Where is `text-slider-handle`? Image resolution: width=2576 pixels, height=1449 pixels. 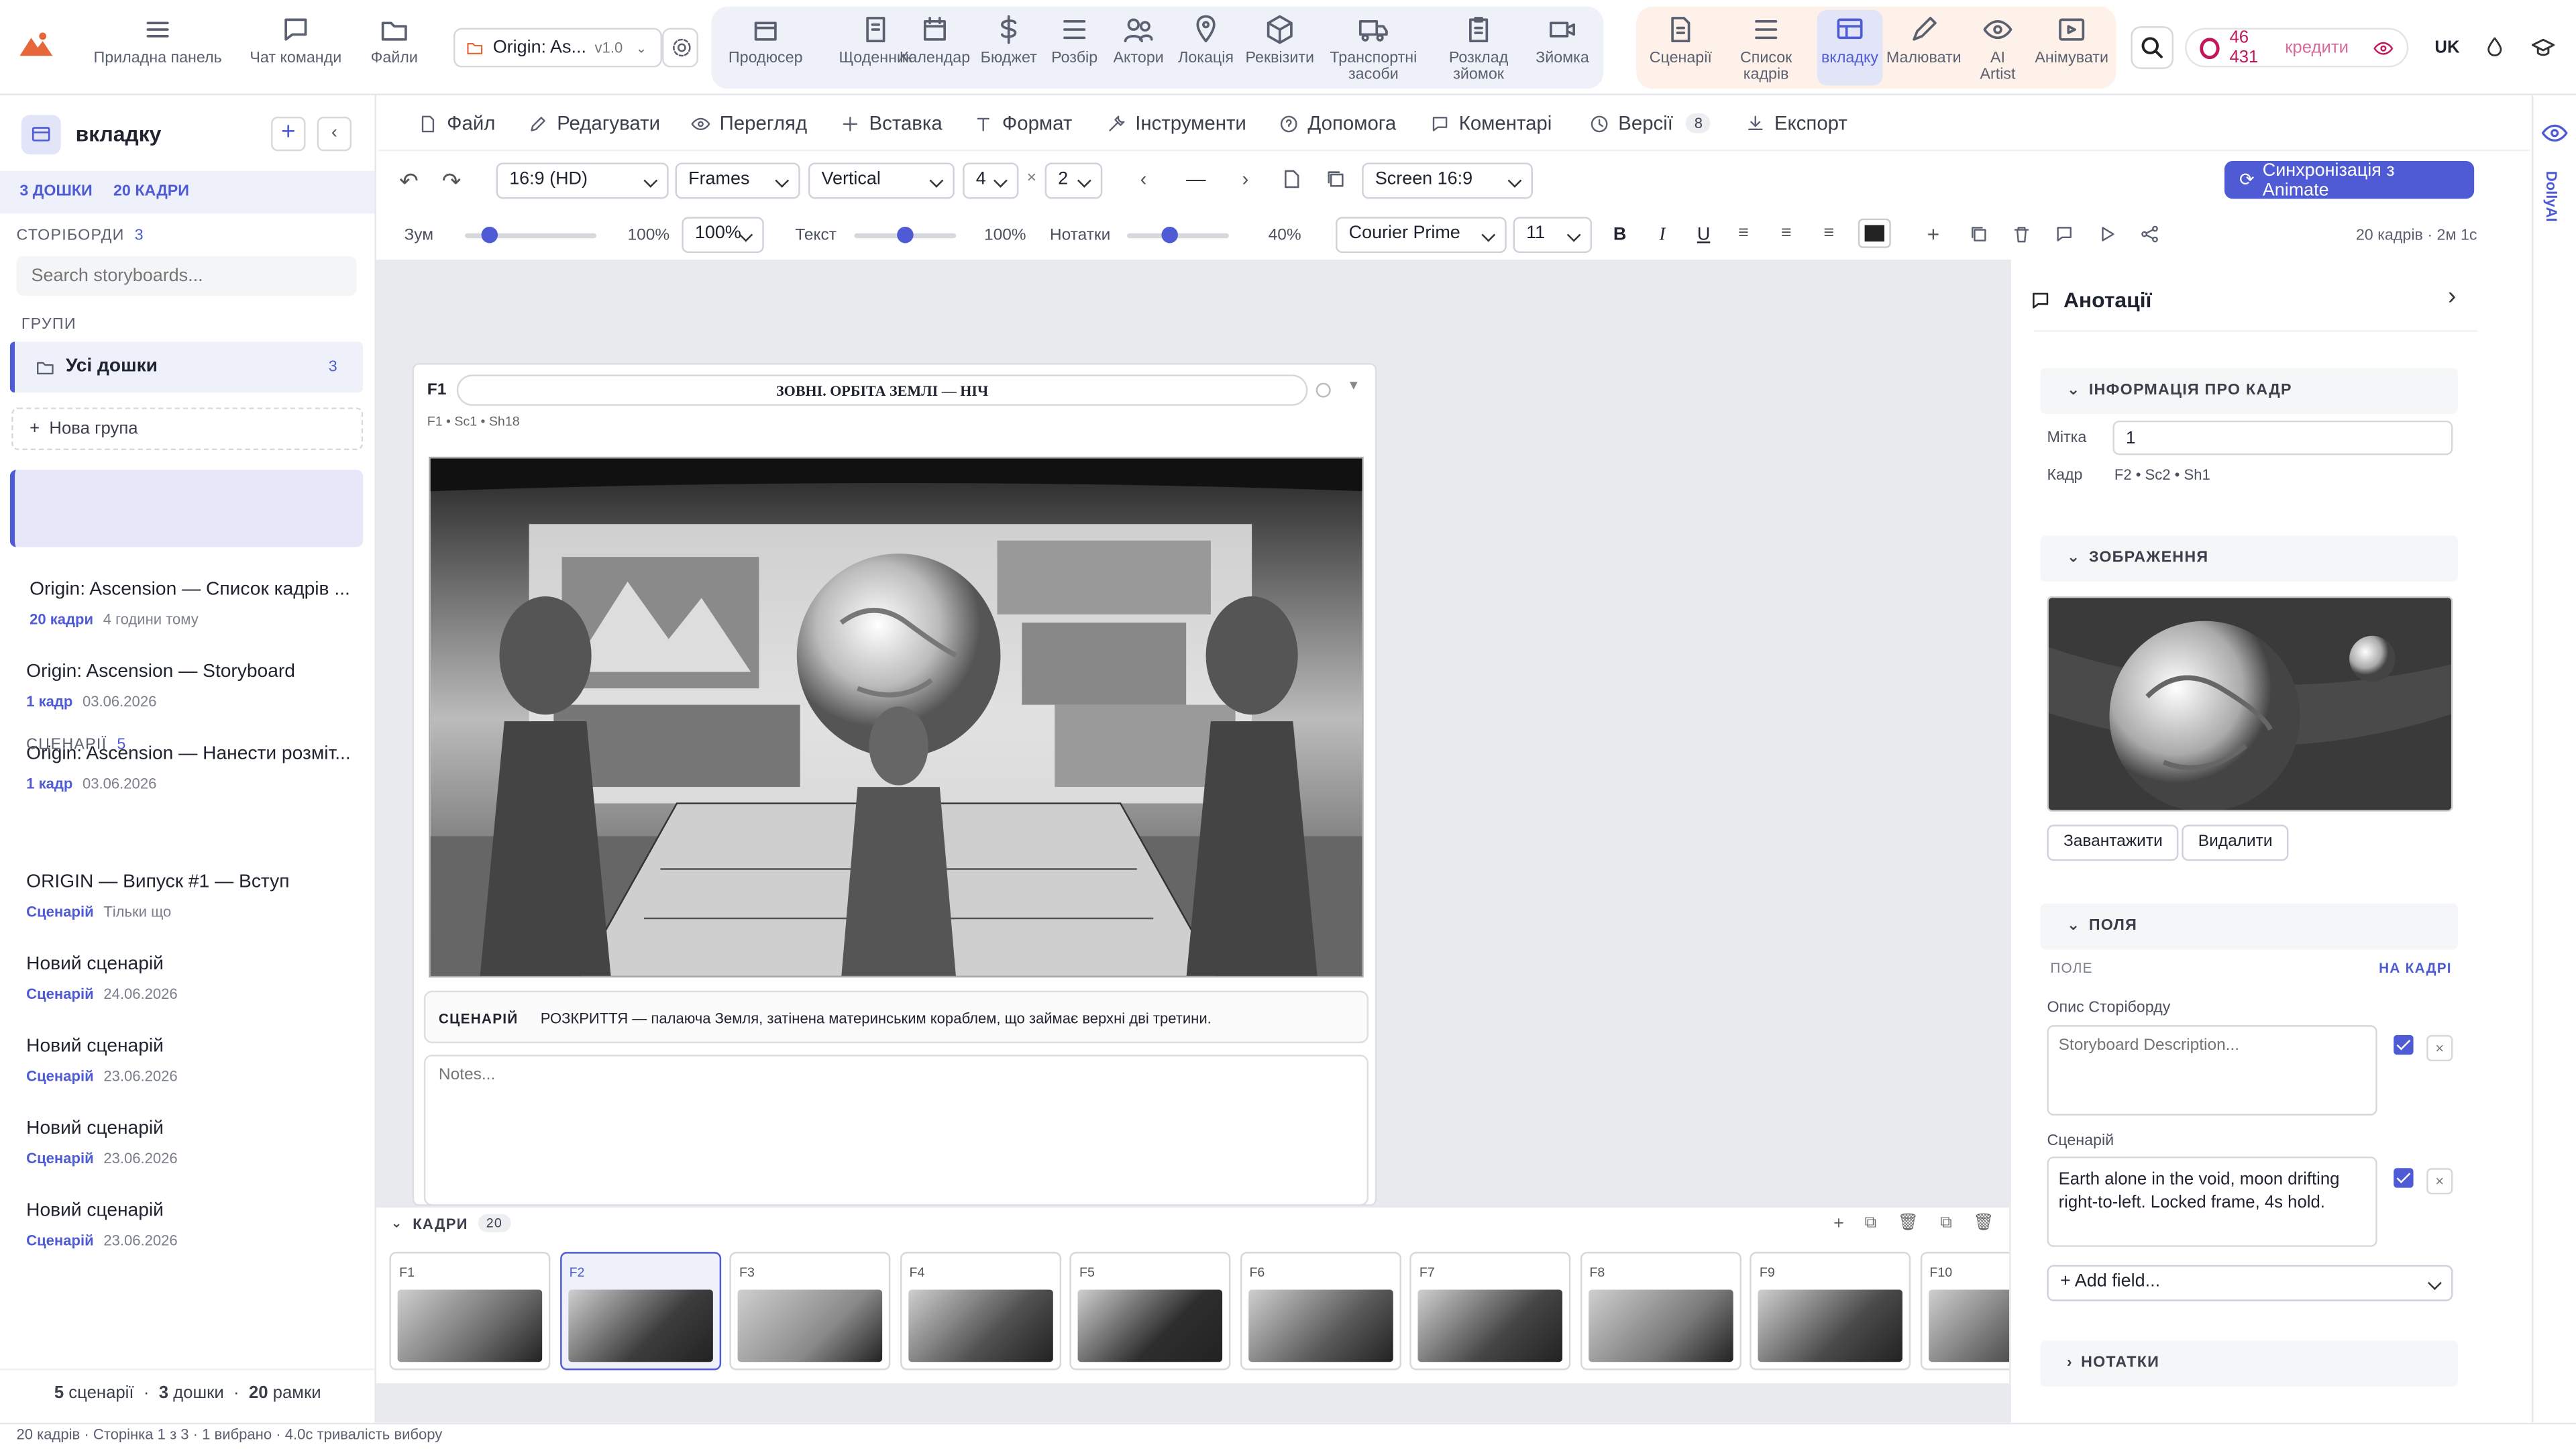 text-slider-handle is located at coordinates (905, 235).